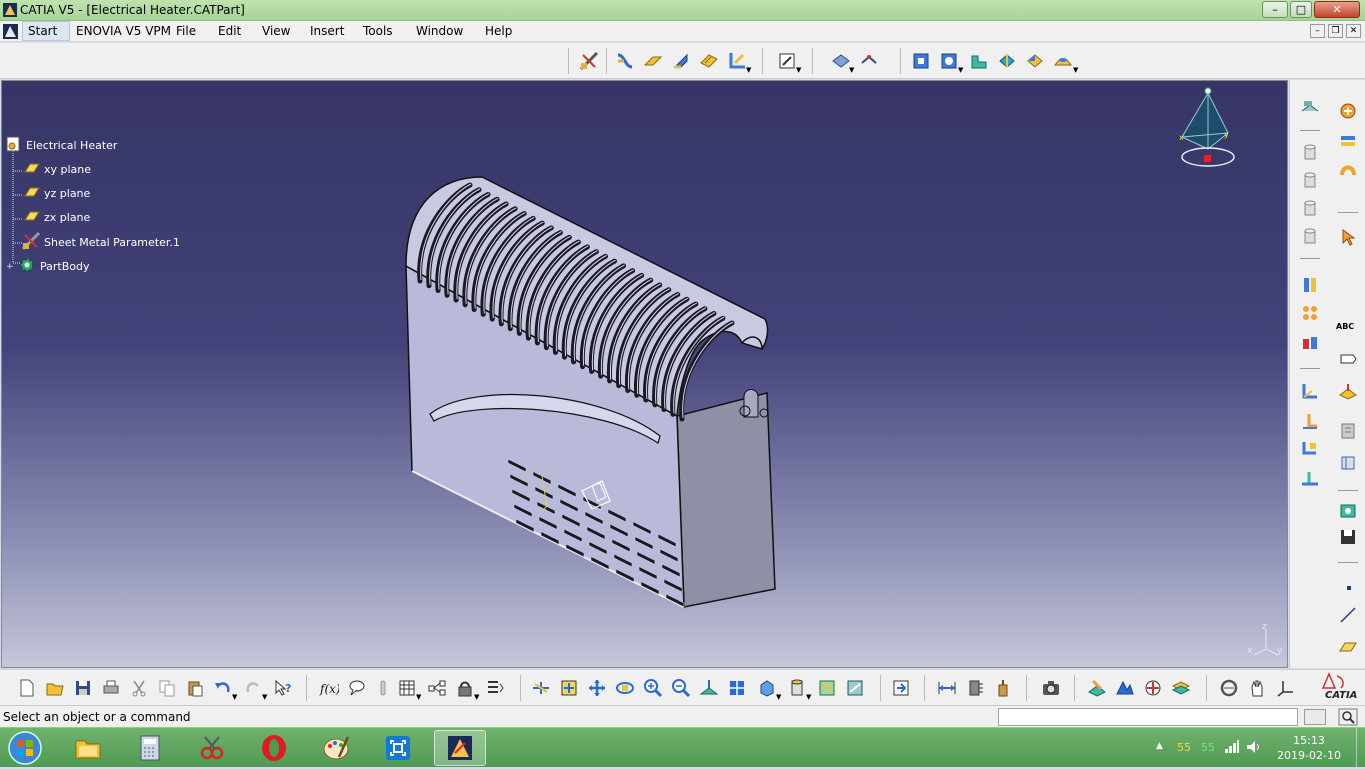 The width and height of the screenshot is (1365, 769). I want to click on comment-icon, so click(357, 688).